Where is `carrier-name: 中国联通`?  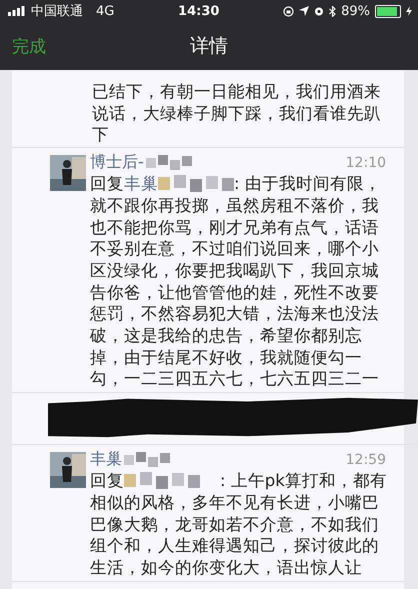
carrier-name: 中国联通 is located at coordinates (57, 11).